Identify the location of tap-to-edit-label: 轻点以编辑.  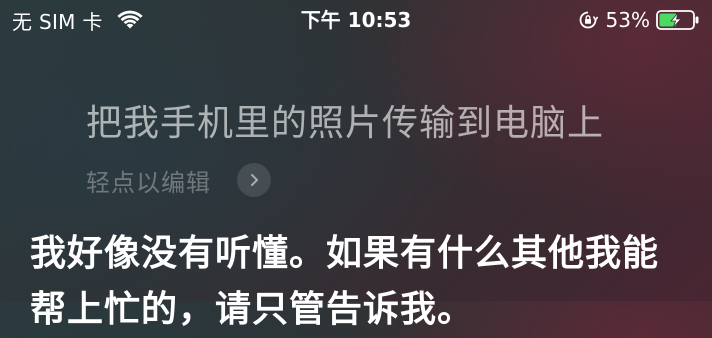
(148, 182).